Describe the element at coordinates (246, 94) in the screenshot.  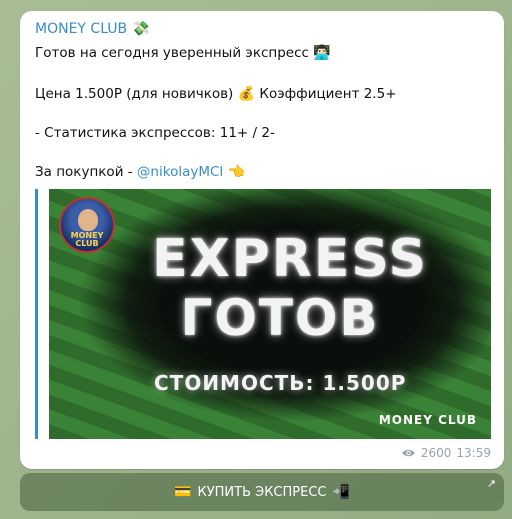
I see `money-bag-emoji-icon: 💰` at that location.